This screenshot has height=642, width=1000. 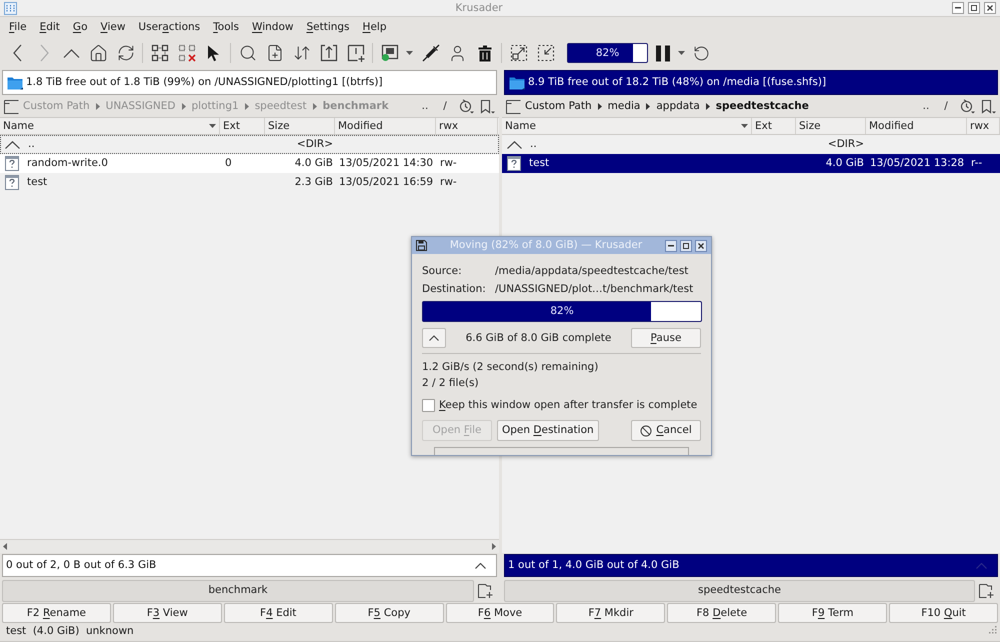 I want to click on details-toggle-button, so click(x=434, y=338).